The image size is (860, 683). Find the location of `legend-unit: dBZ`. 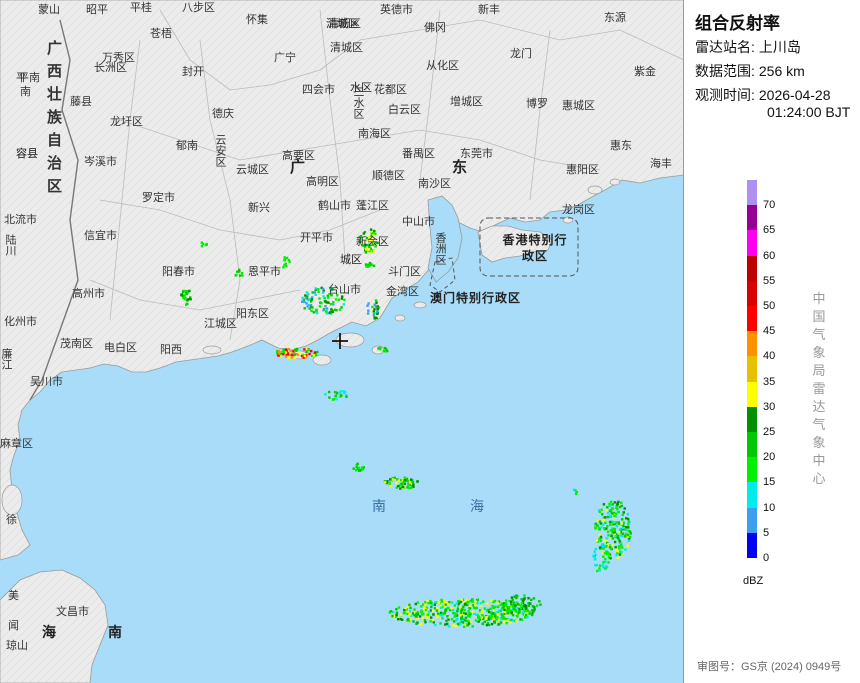

legend-unit: dBZ is located at coordinates (753, 581).